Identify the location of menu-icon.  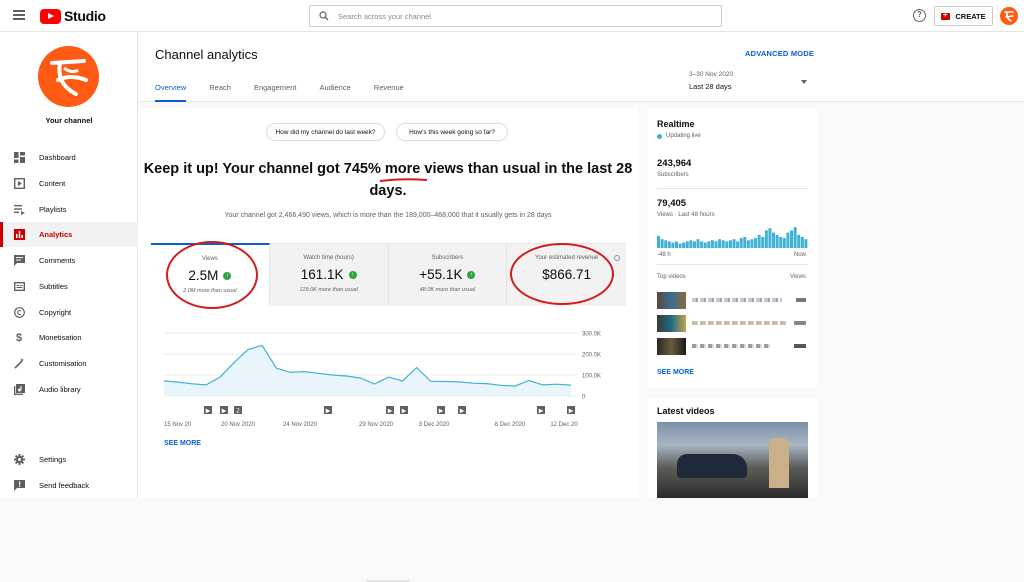
(19, 15).